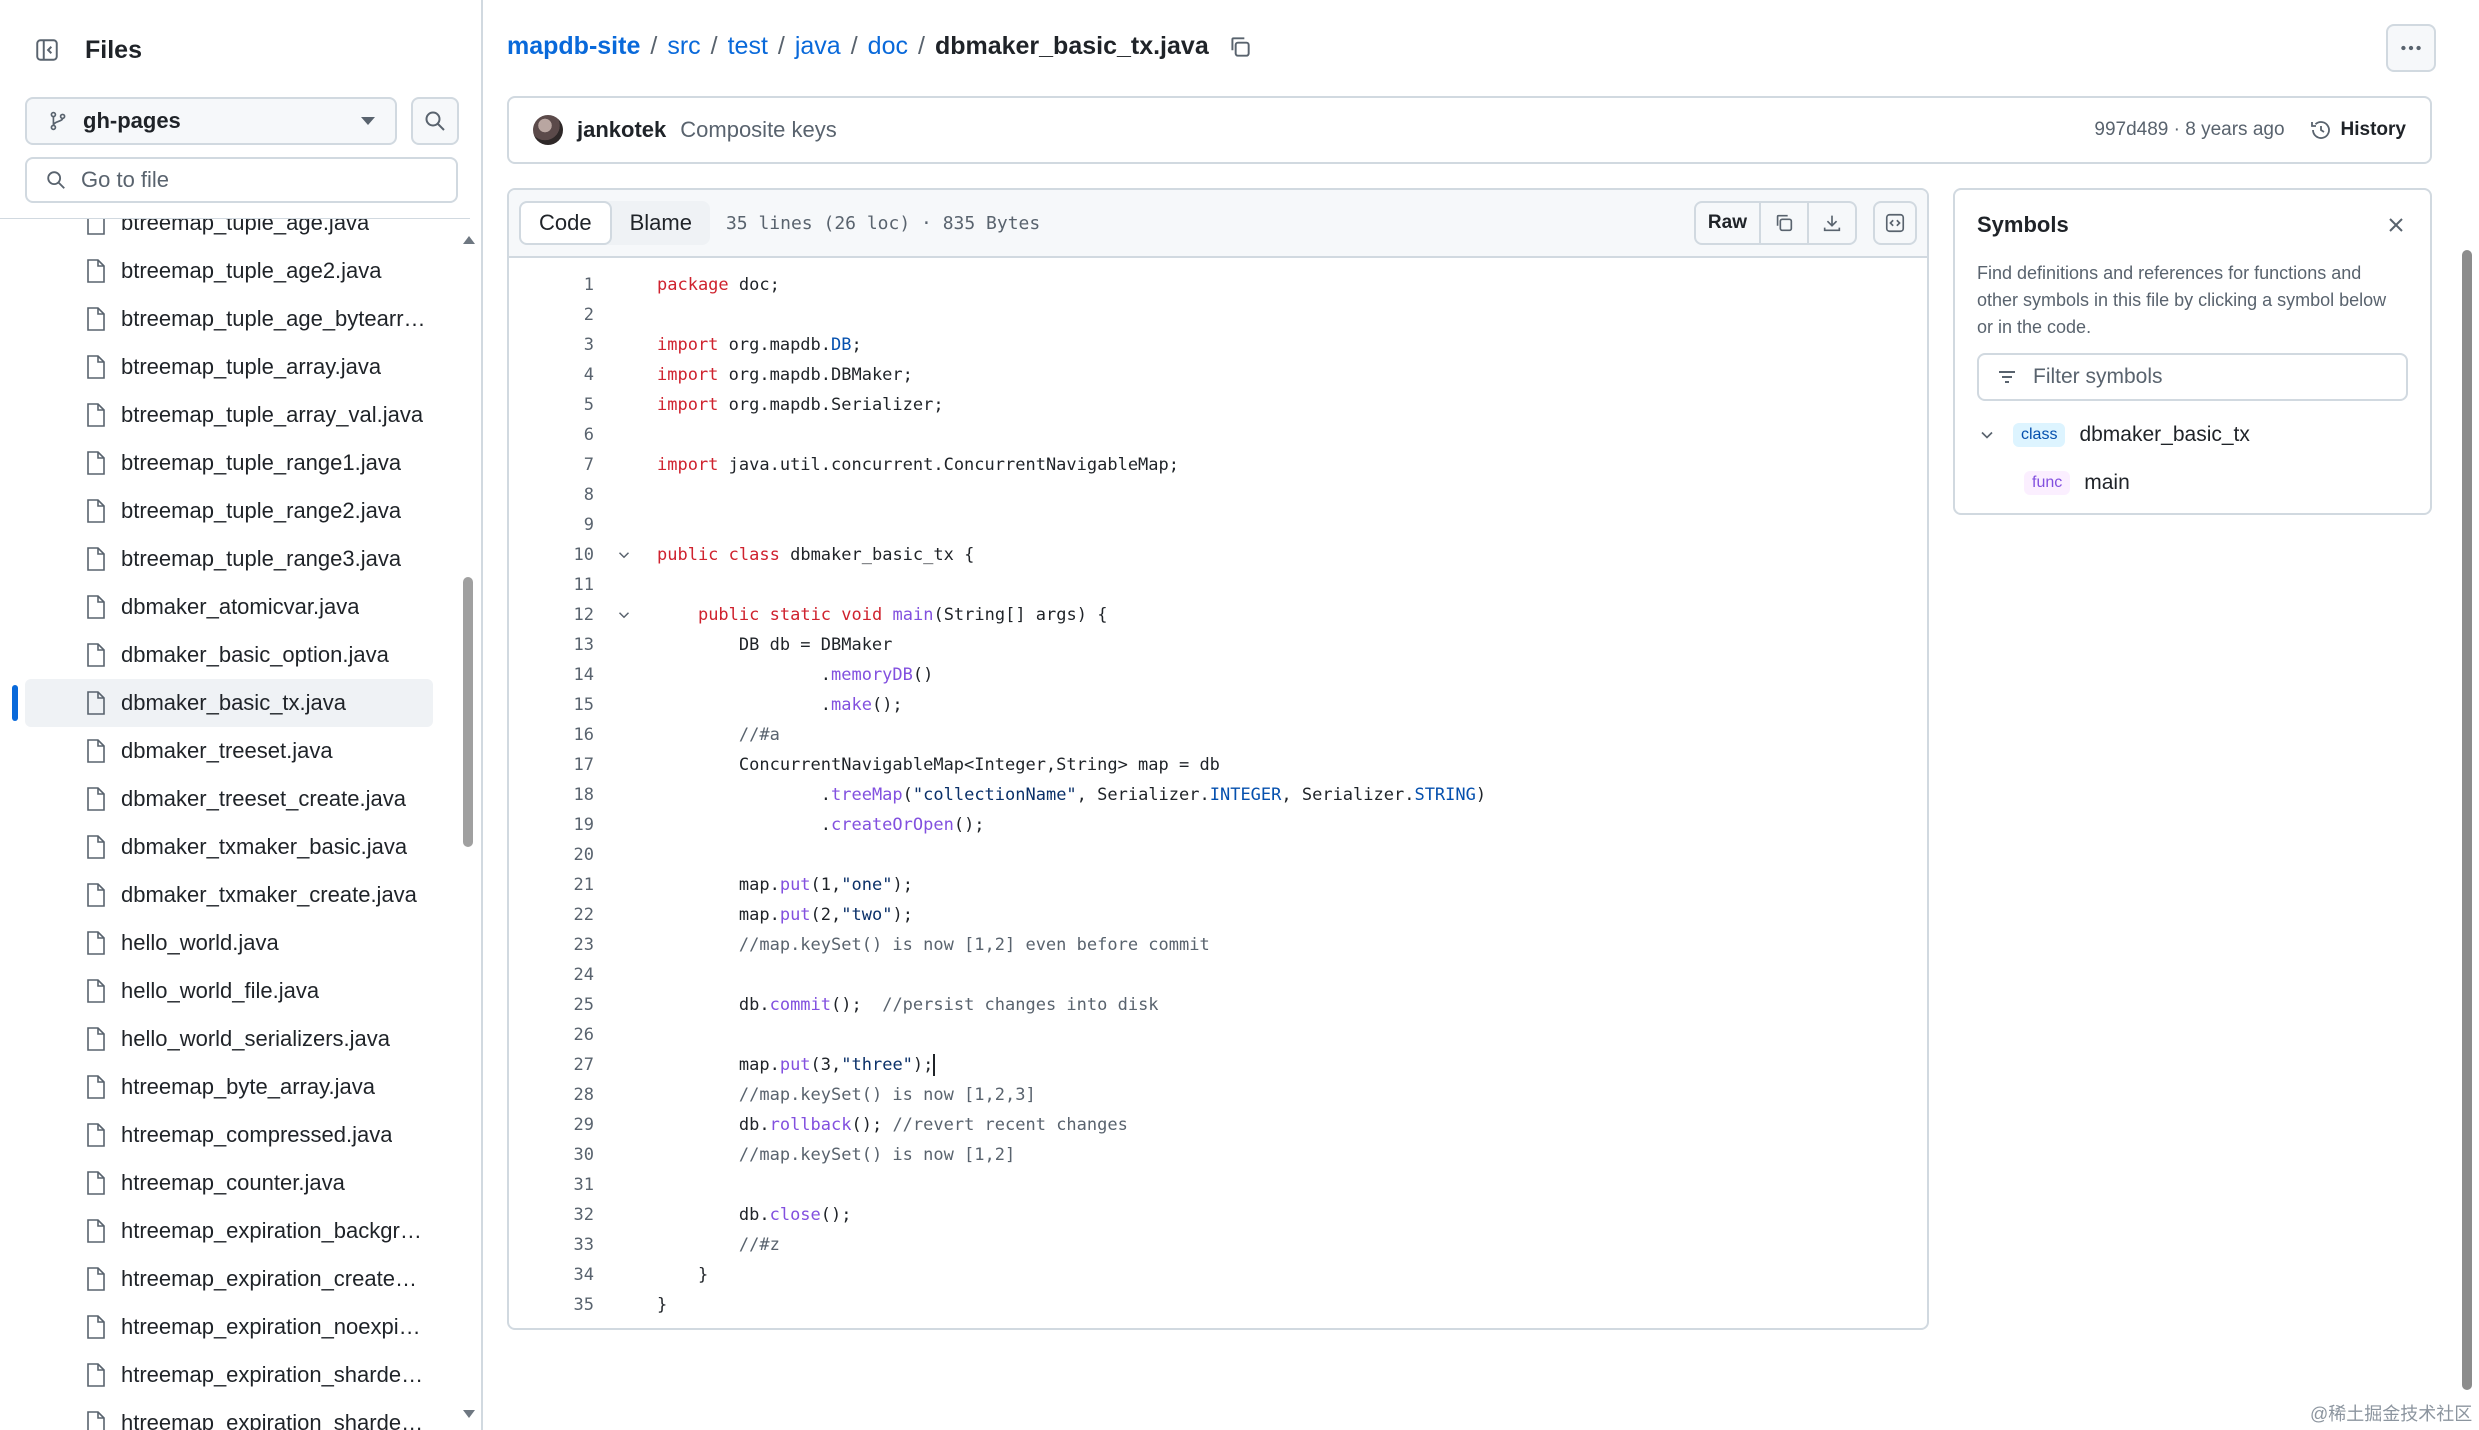 The image size is (2479, 1430). What do you see at coordinates (230, 751) in the screenshot?
I see `file-tree-item: dbmaker_treeset.java` at bounding box center [230, 751].